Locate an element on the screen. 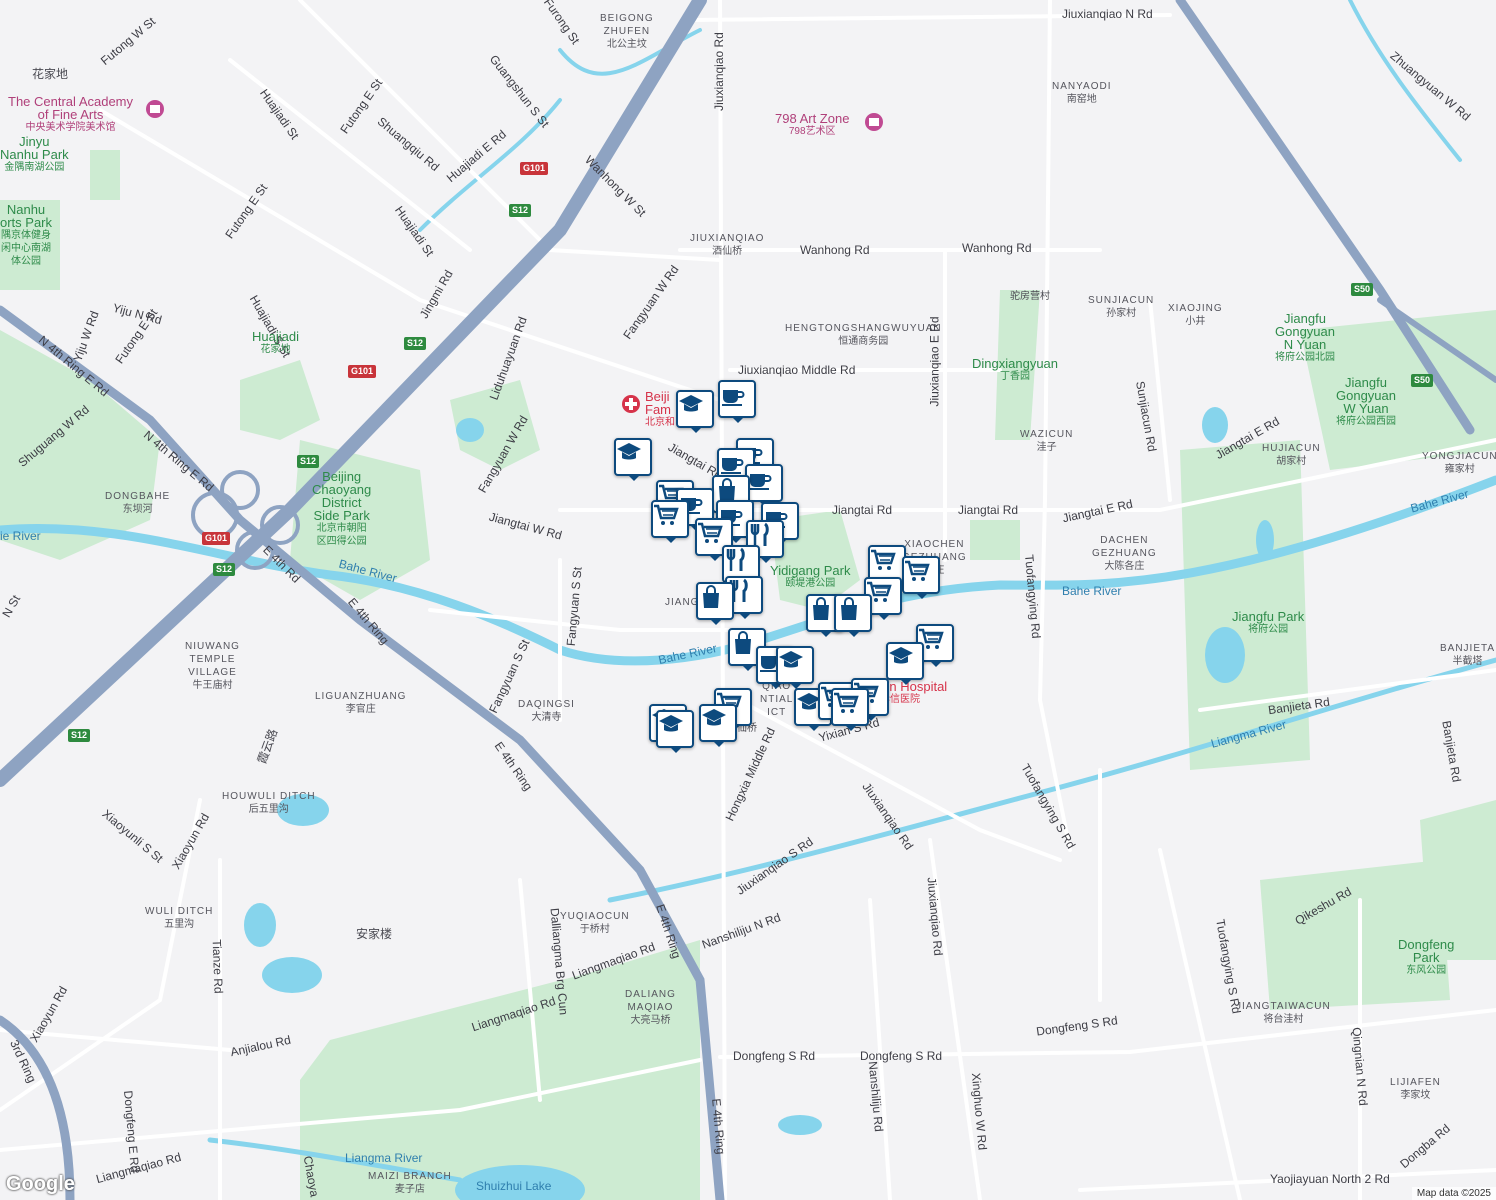  coffee-icon is located at coordinates (732, 466).